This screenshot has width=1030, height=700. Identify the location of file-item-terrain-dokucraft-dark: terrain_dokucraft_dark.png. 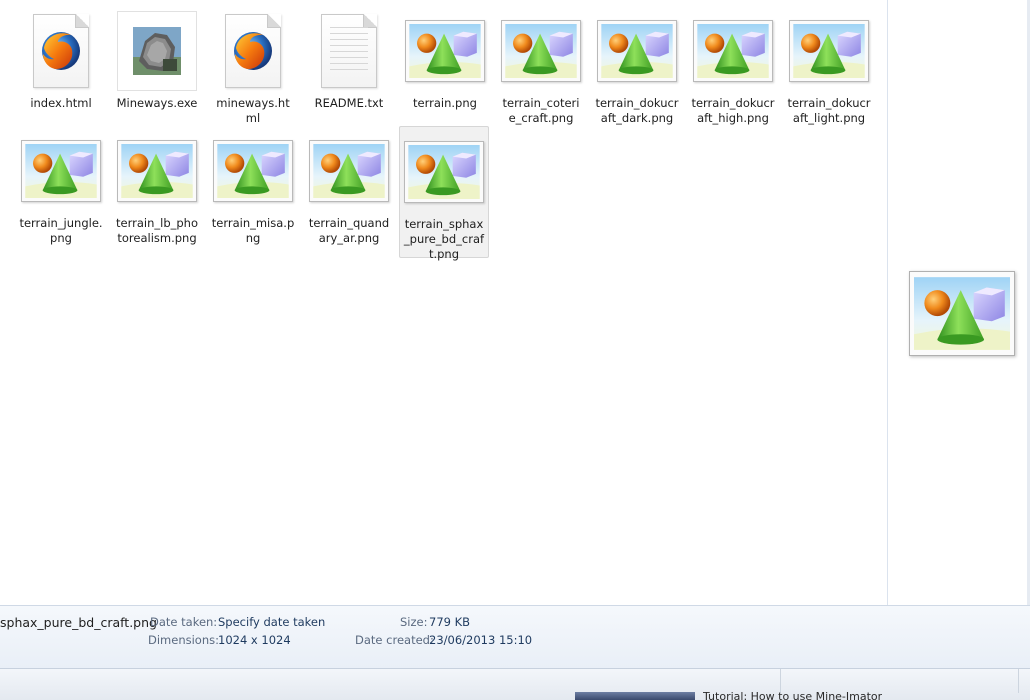
(637, 66).